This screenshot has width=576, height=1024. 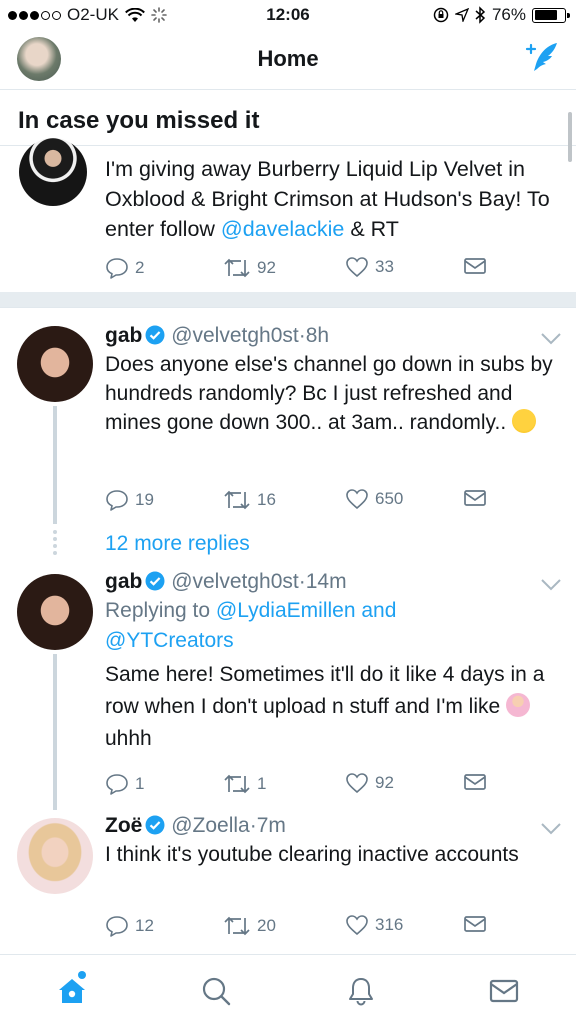 I want to click on tweet-header: gab @velvetgh0st·8h, so click(x=217, y=335).